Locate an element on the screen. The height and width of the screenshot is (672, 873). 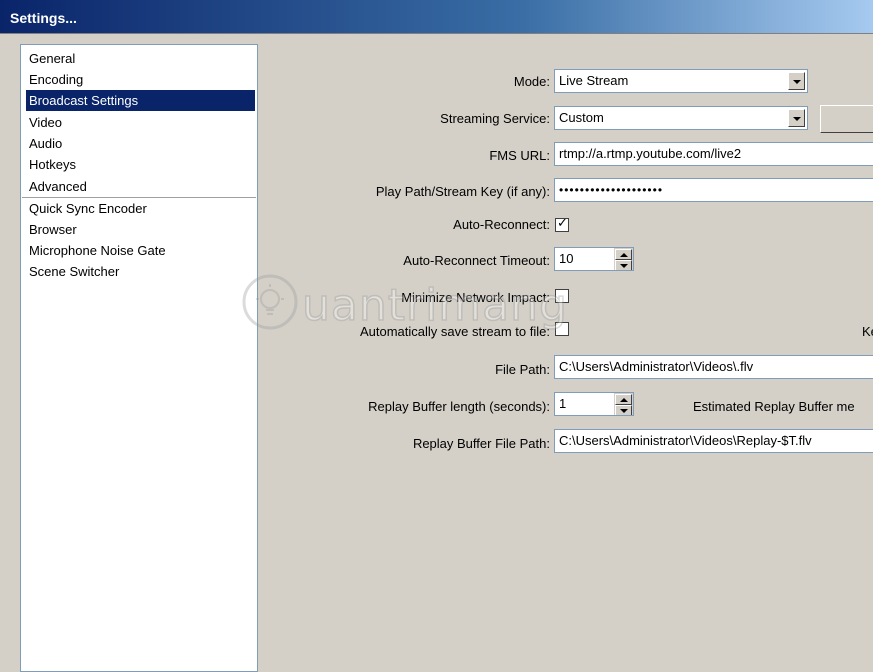
mode-select: Live Stream is located at coordinates (681, 81).